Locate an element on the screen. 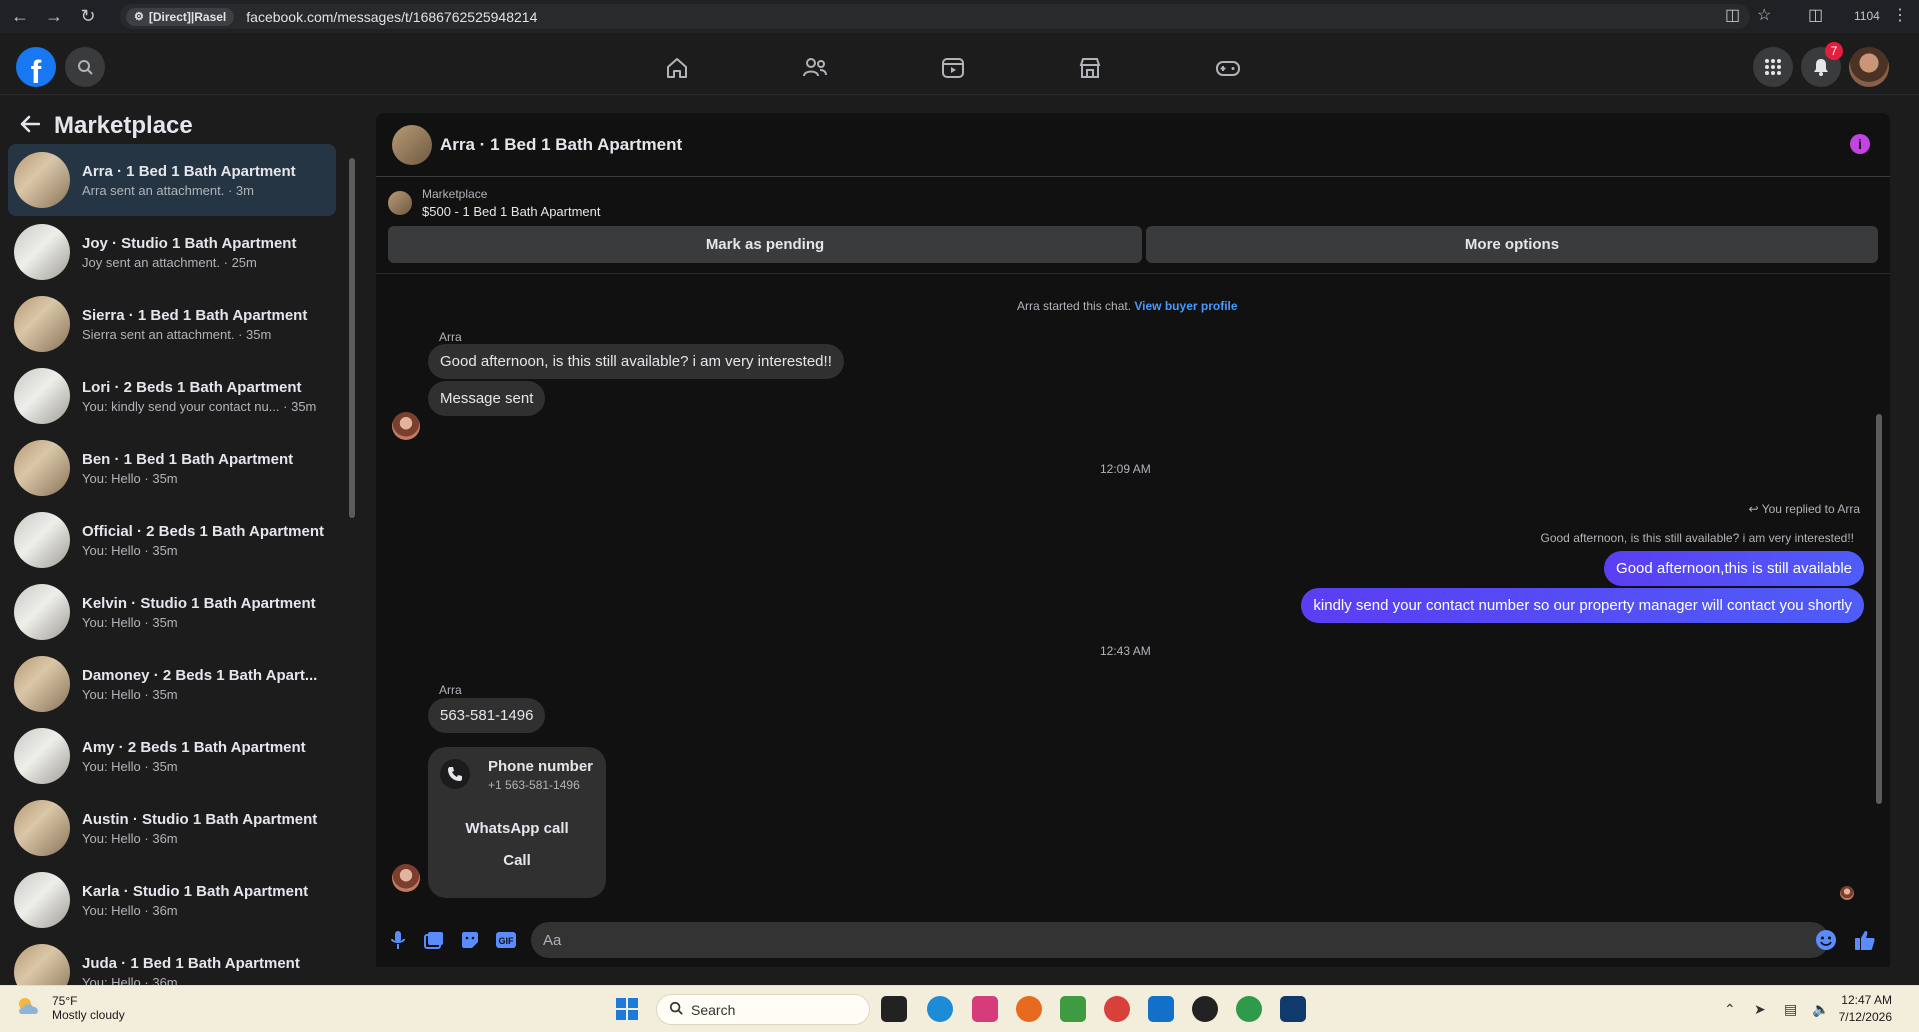  menu-icon: ⋮ is located at coordinates (1900, 15).